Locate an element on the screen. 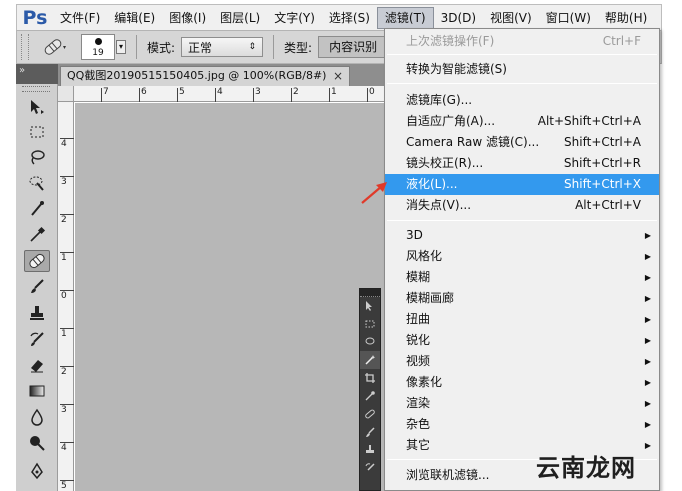 The image size is (682, 491). blur-tool is located at coordinates (37, 417).